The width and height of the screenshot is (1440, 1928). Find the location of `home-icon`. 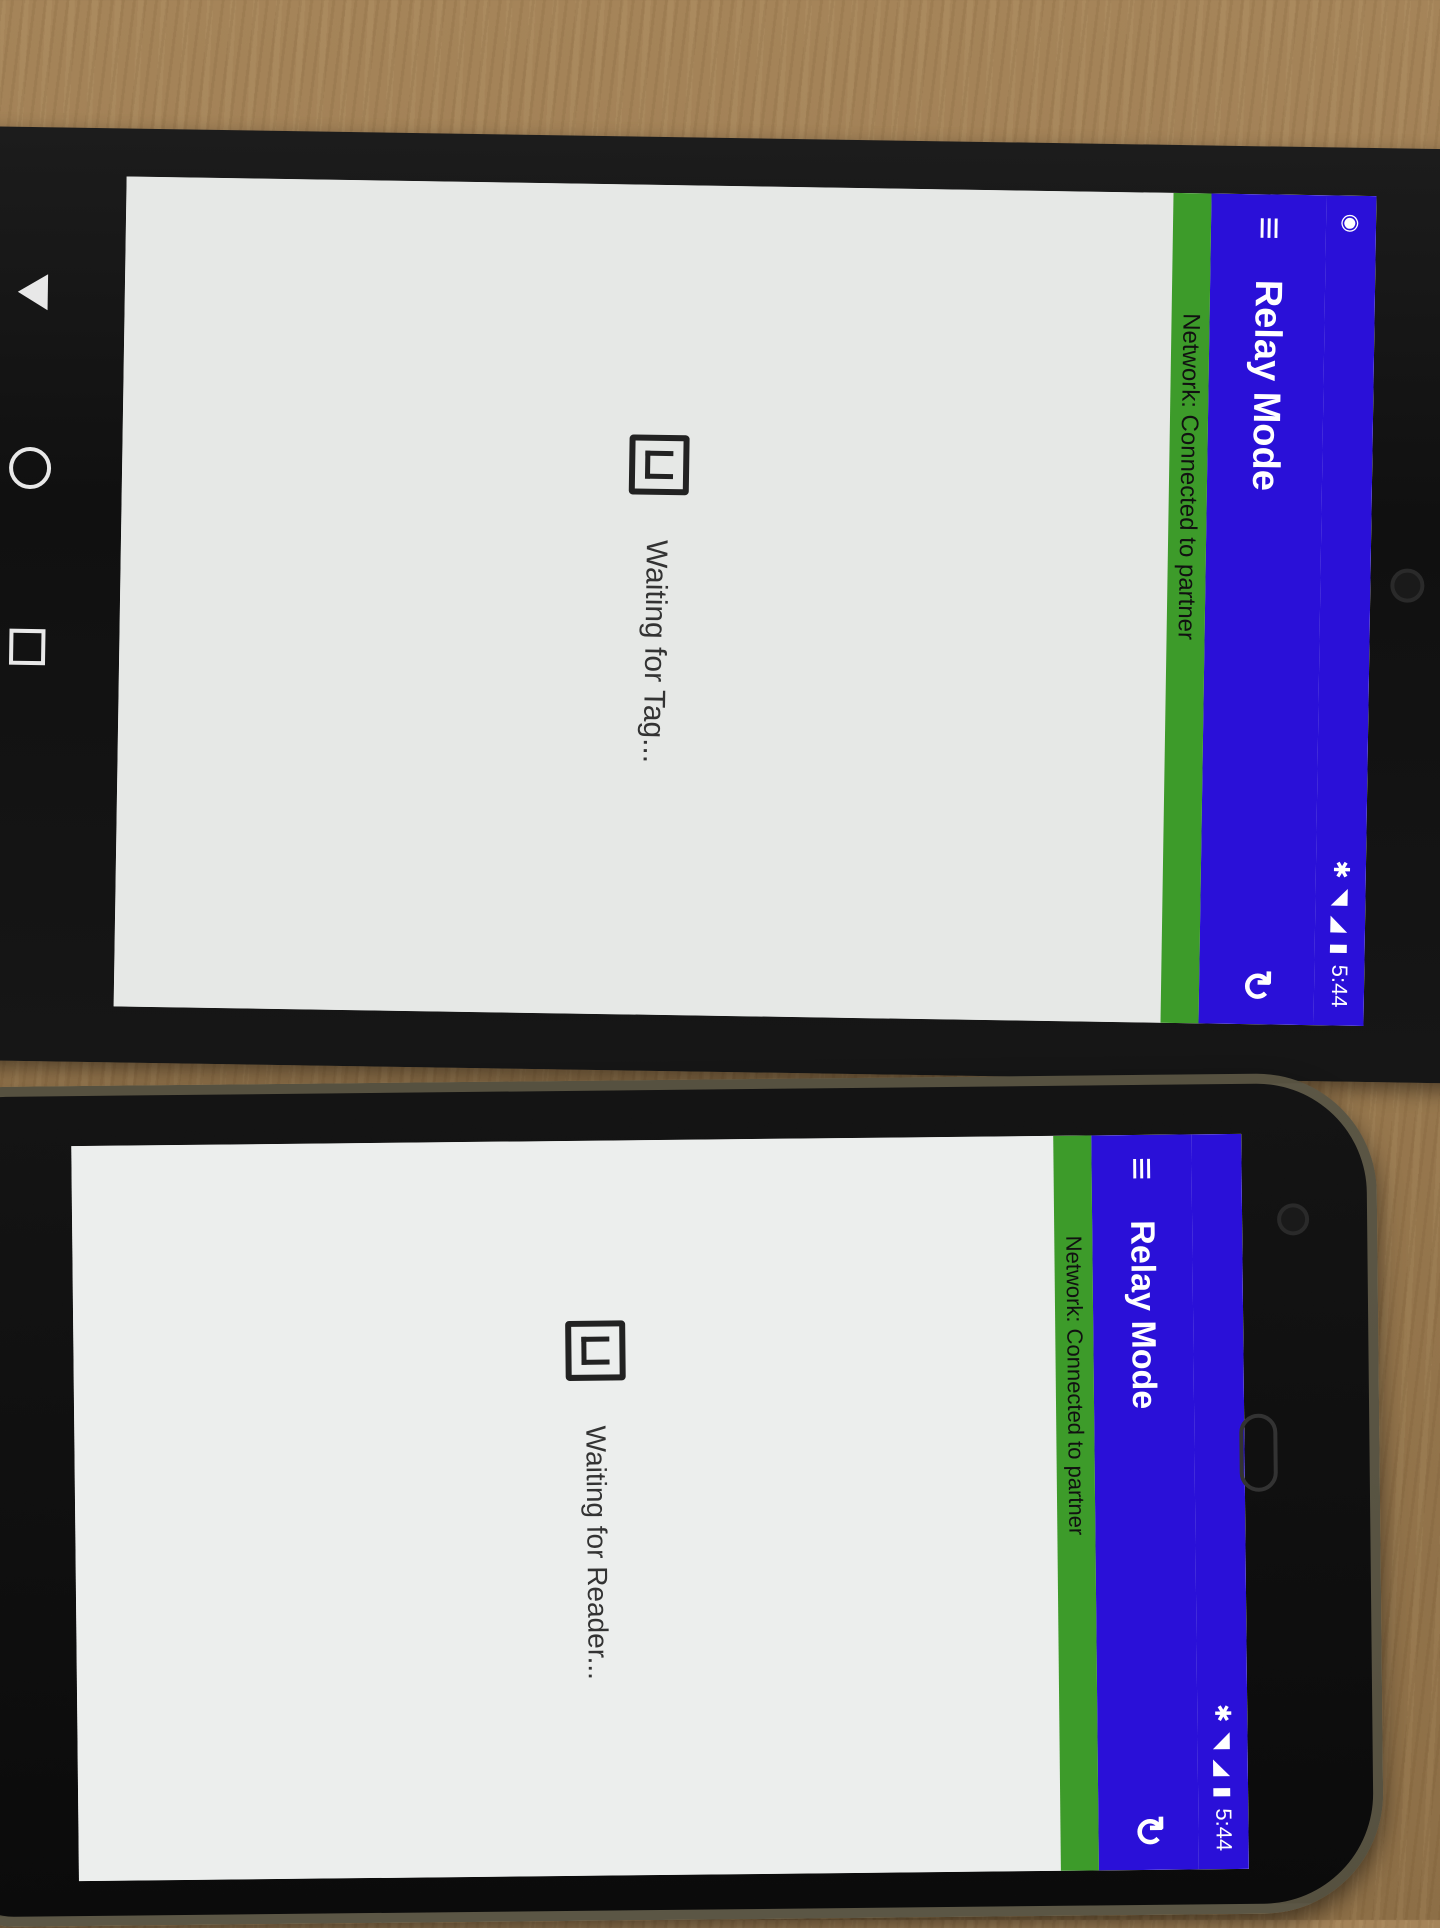

home-icon is located at coordinates (30, 468).